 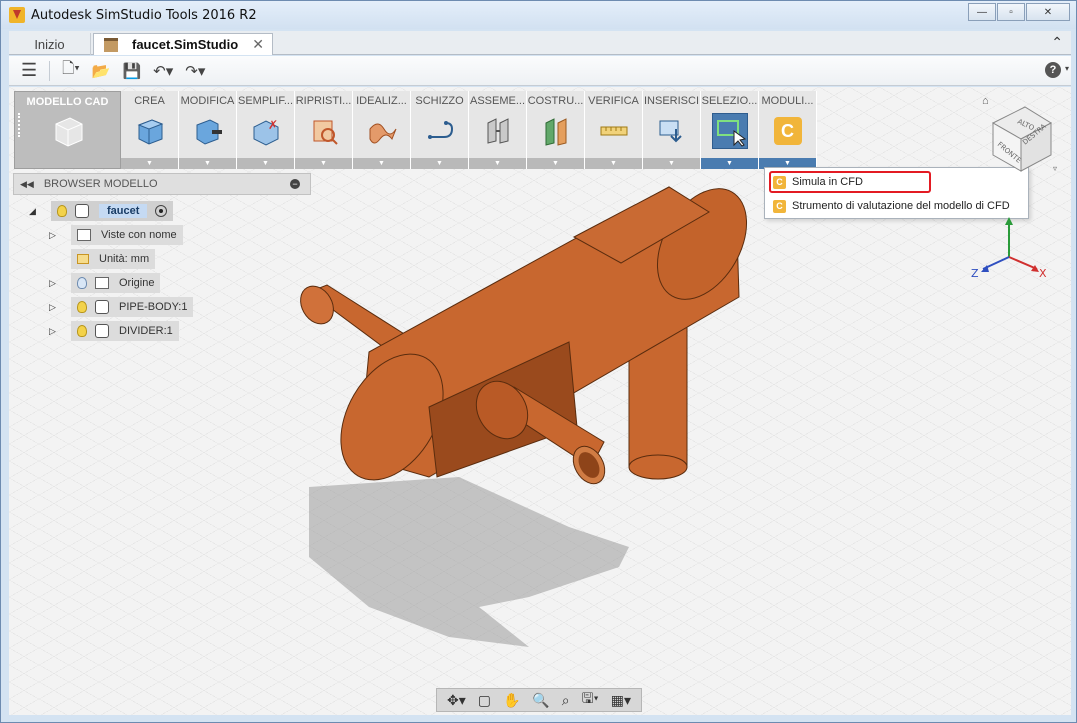 What do you see at coordinates (1055, 168) in the screenshot?
I see `cube-menu-icon: ▿` at bounding box center [1055, 168].